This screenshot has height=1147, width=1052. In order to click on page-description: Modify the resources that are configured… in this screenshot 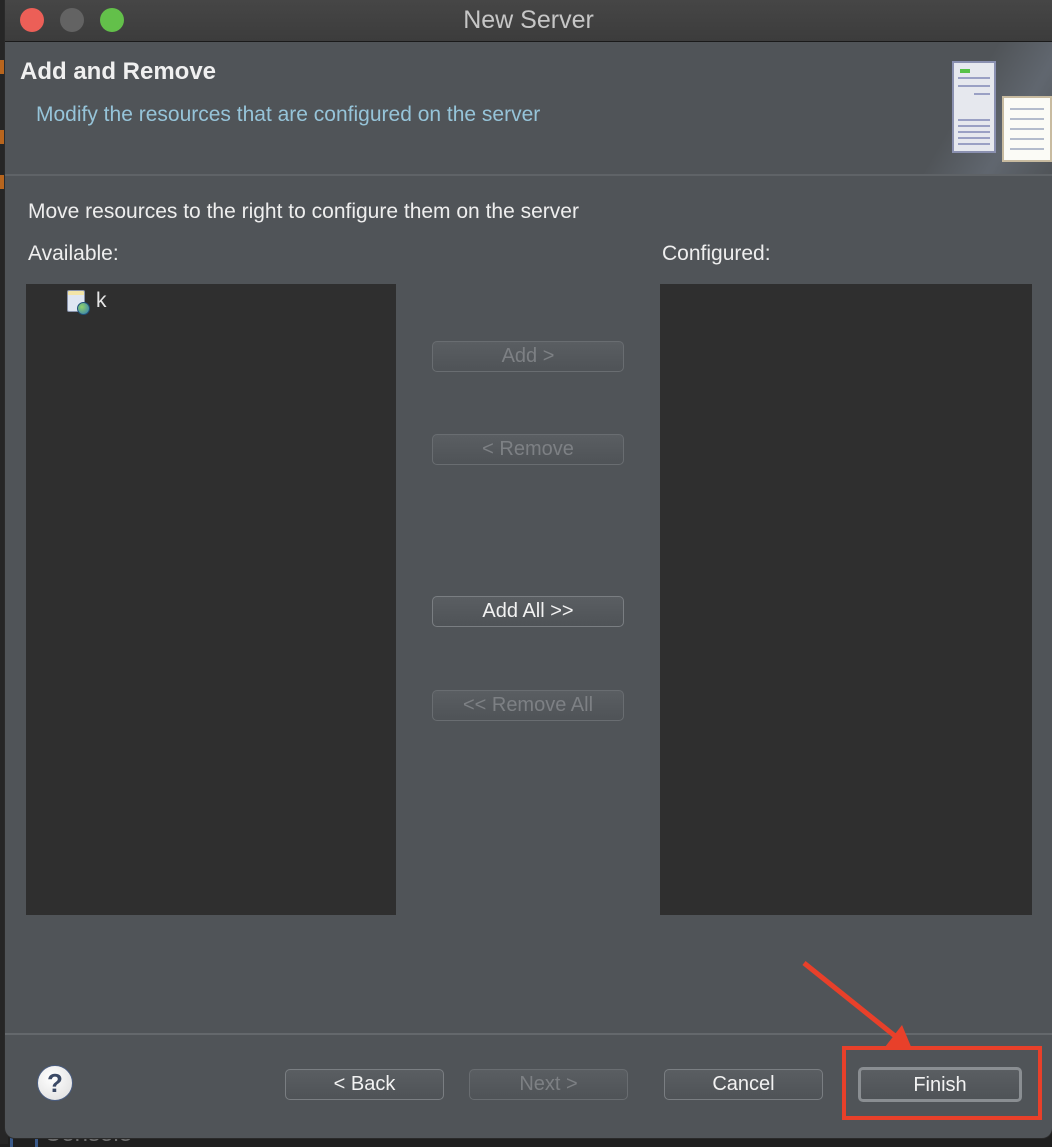, I will do `click(288, 114)`.